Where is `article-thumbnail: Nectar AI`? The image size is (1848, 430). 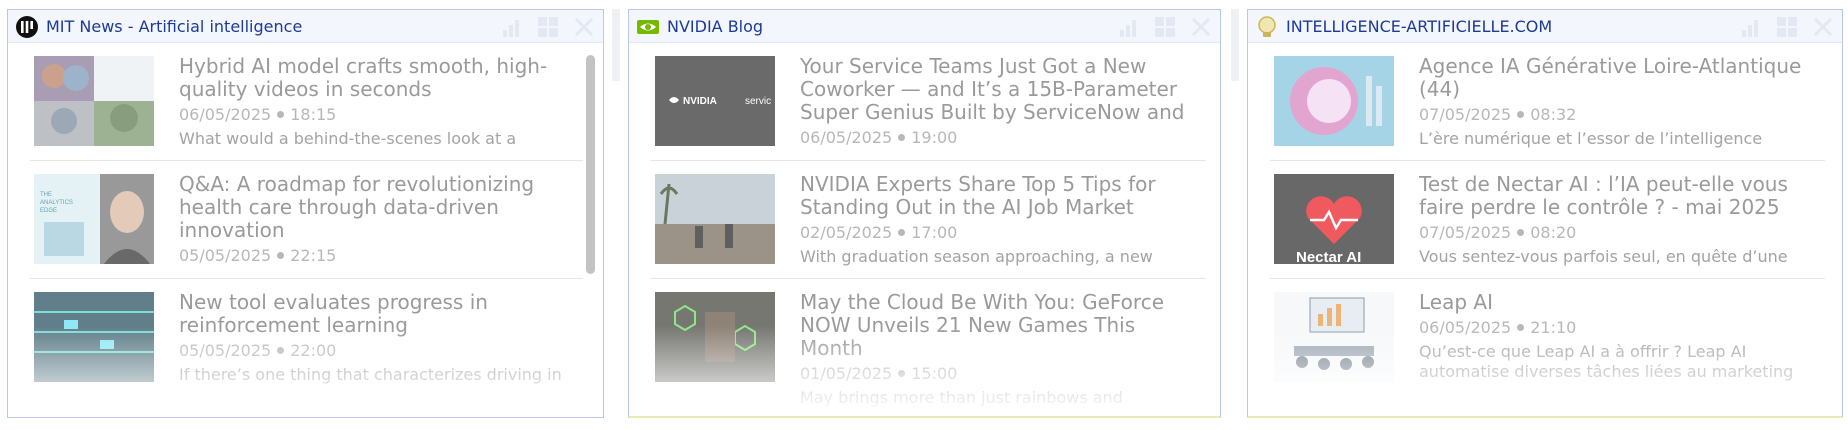
article-thumbnail: Nectar AI is located at coordinates (1334, 219).